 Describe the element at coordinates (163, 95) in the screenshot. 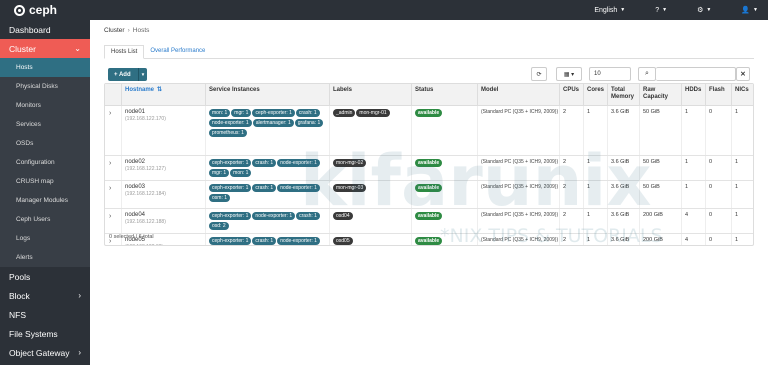

I see `column-header-hostname: Hostname ⇅` at that location.